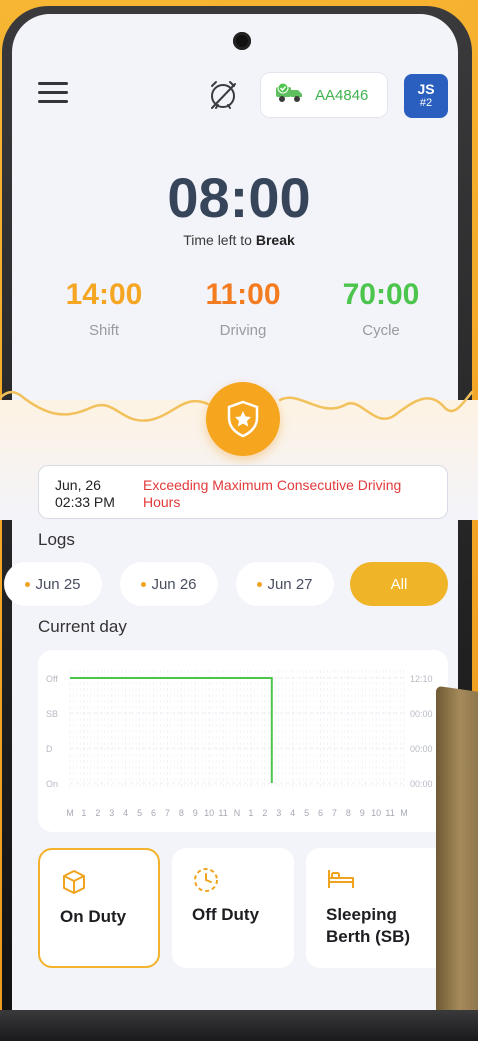 This screenshot has width=478, height=1041. Describe the element at coordinates (368, 926) in the screenshot. I see `sleeping-berth-label: Sleeping Berth (SB)` at that location.